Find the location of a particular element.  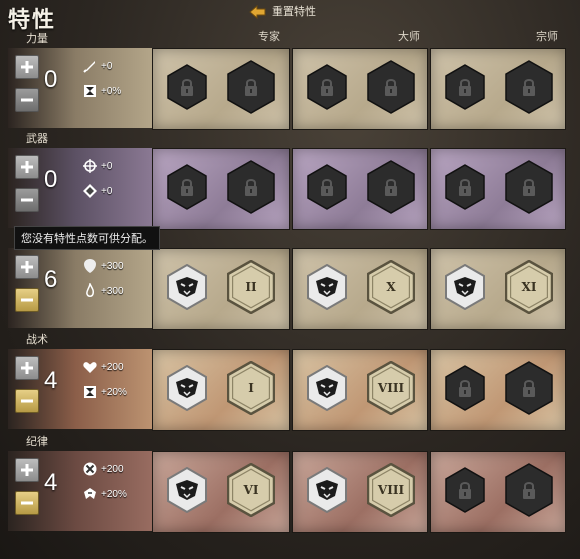

stat-secondary-value: +300 is located at coordinates (112, 291).